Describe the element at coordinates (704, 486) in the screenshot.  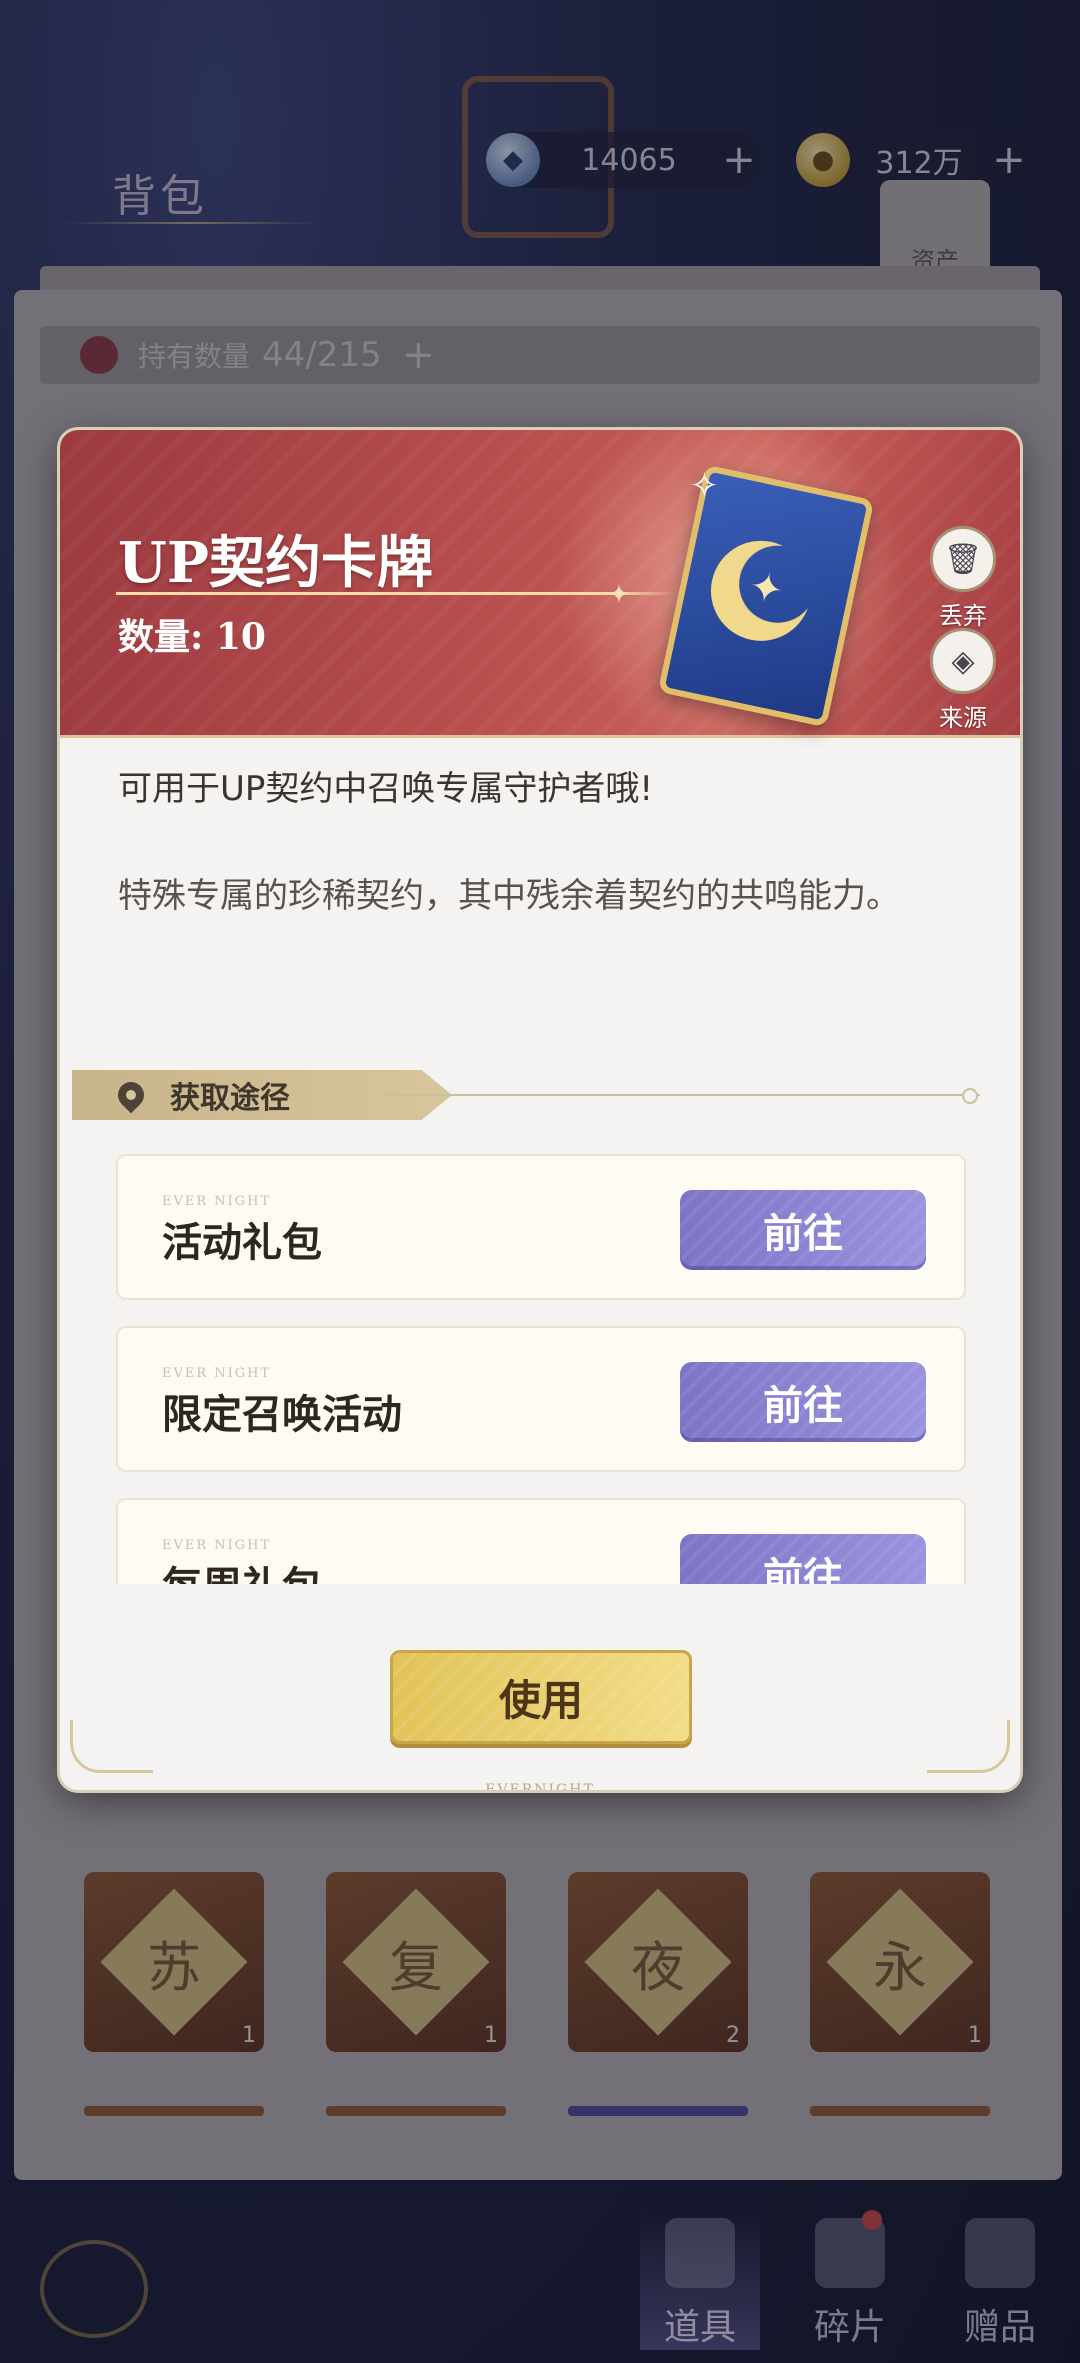
I see `sparkle-icon: ✧` at that location.